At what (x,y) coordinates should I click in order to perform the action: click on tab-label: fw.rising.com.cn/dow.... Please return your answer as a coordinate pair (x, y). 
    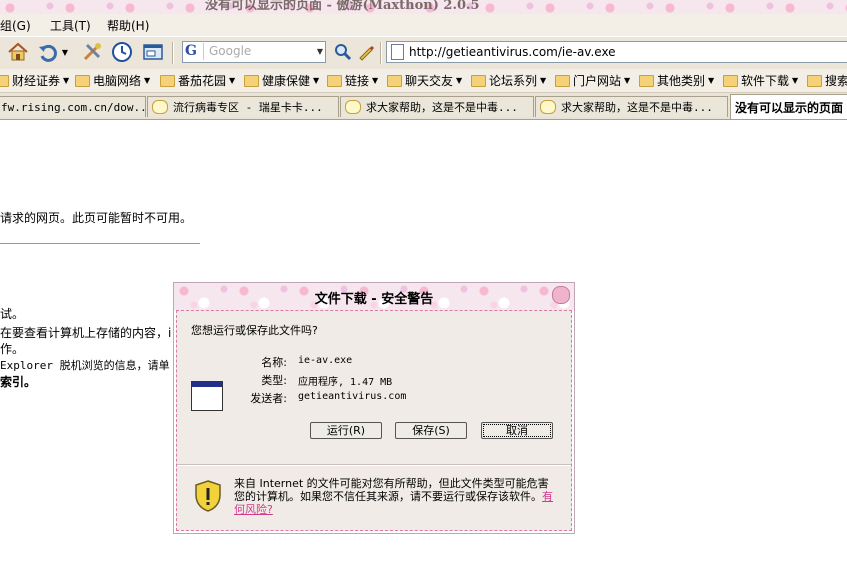
    Looking at the image, I should click on (73, 107).